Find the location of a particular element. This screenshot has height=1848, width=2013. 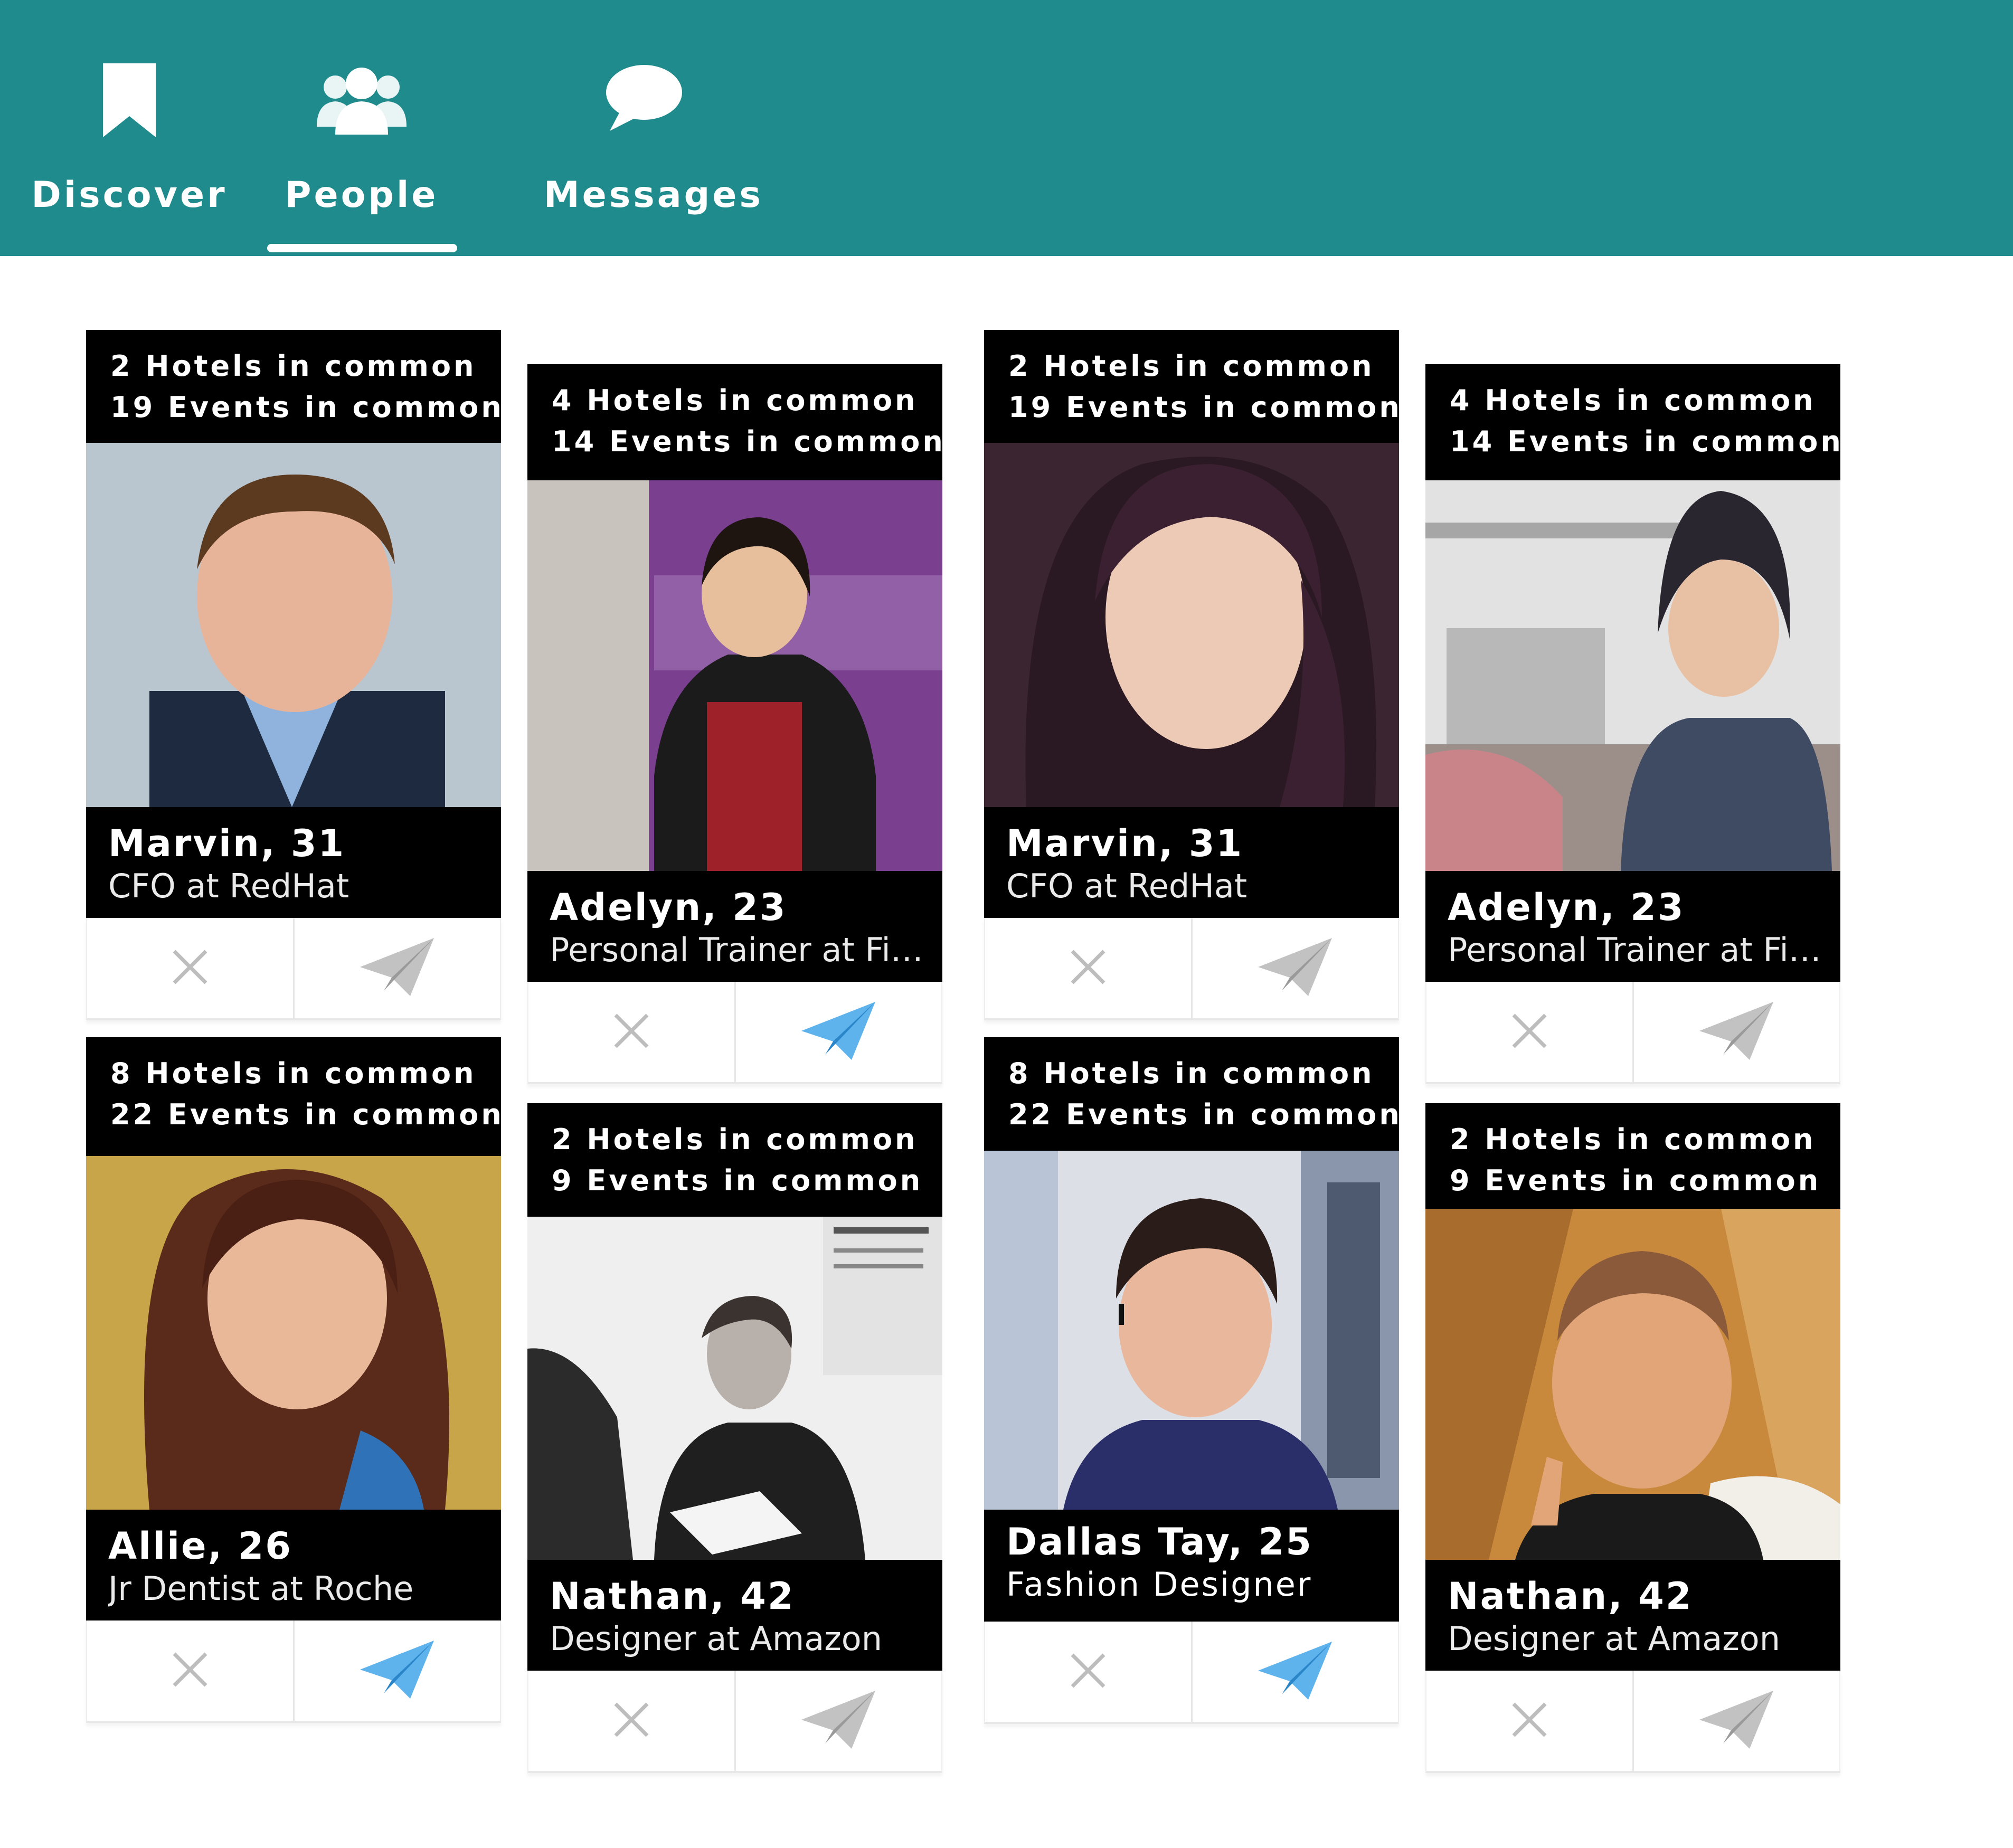

person-job: Designer at Amazon is located at coordinates (716, 1639).